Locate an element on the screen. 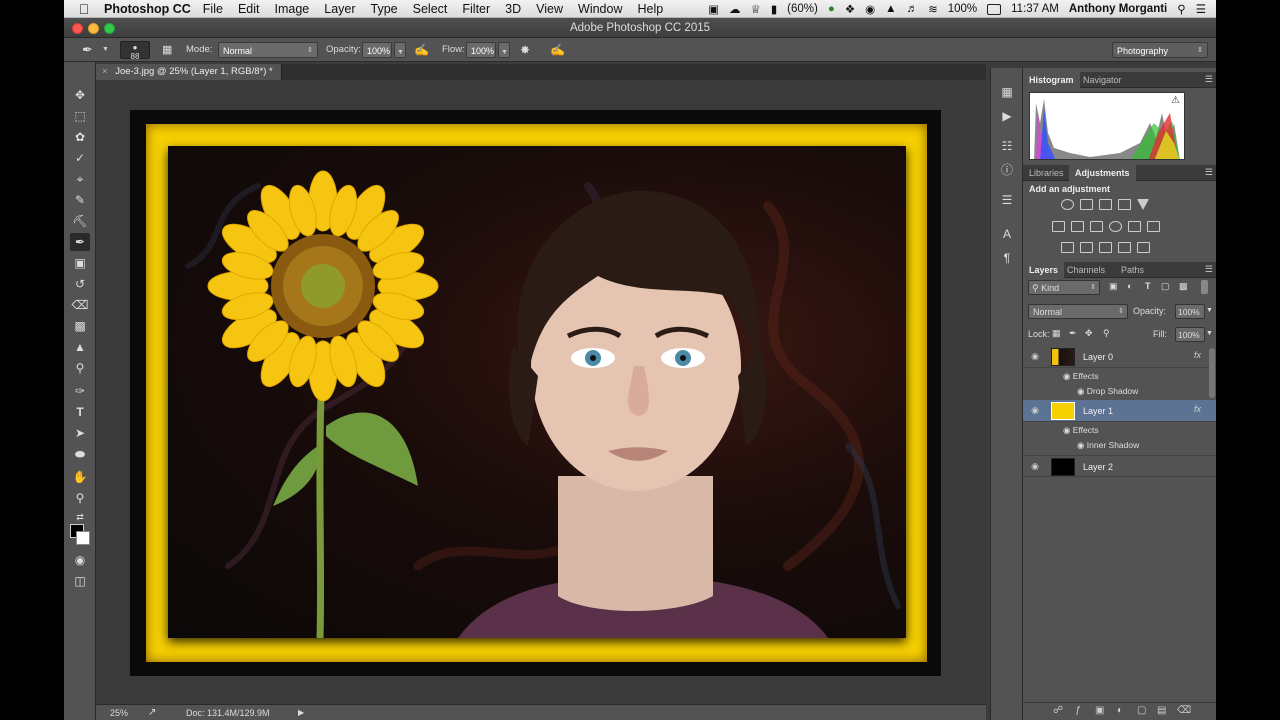 This screenshot has width=1280, height=720. menu-window: Window is located at coordinates (600, 9).